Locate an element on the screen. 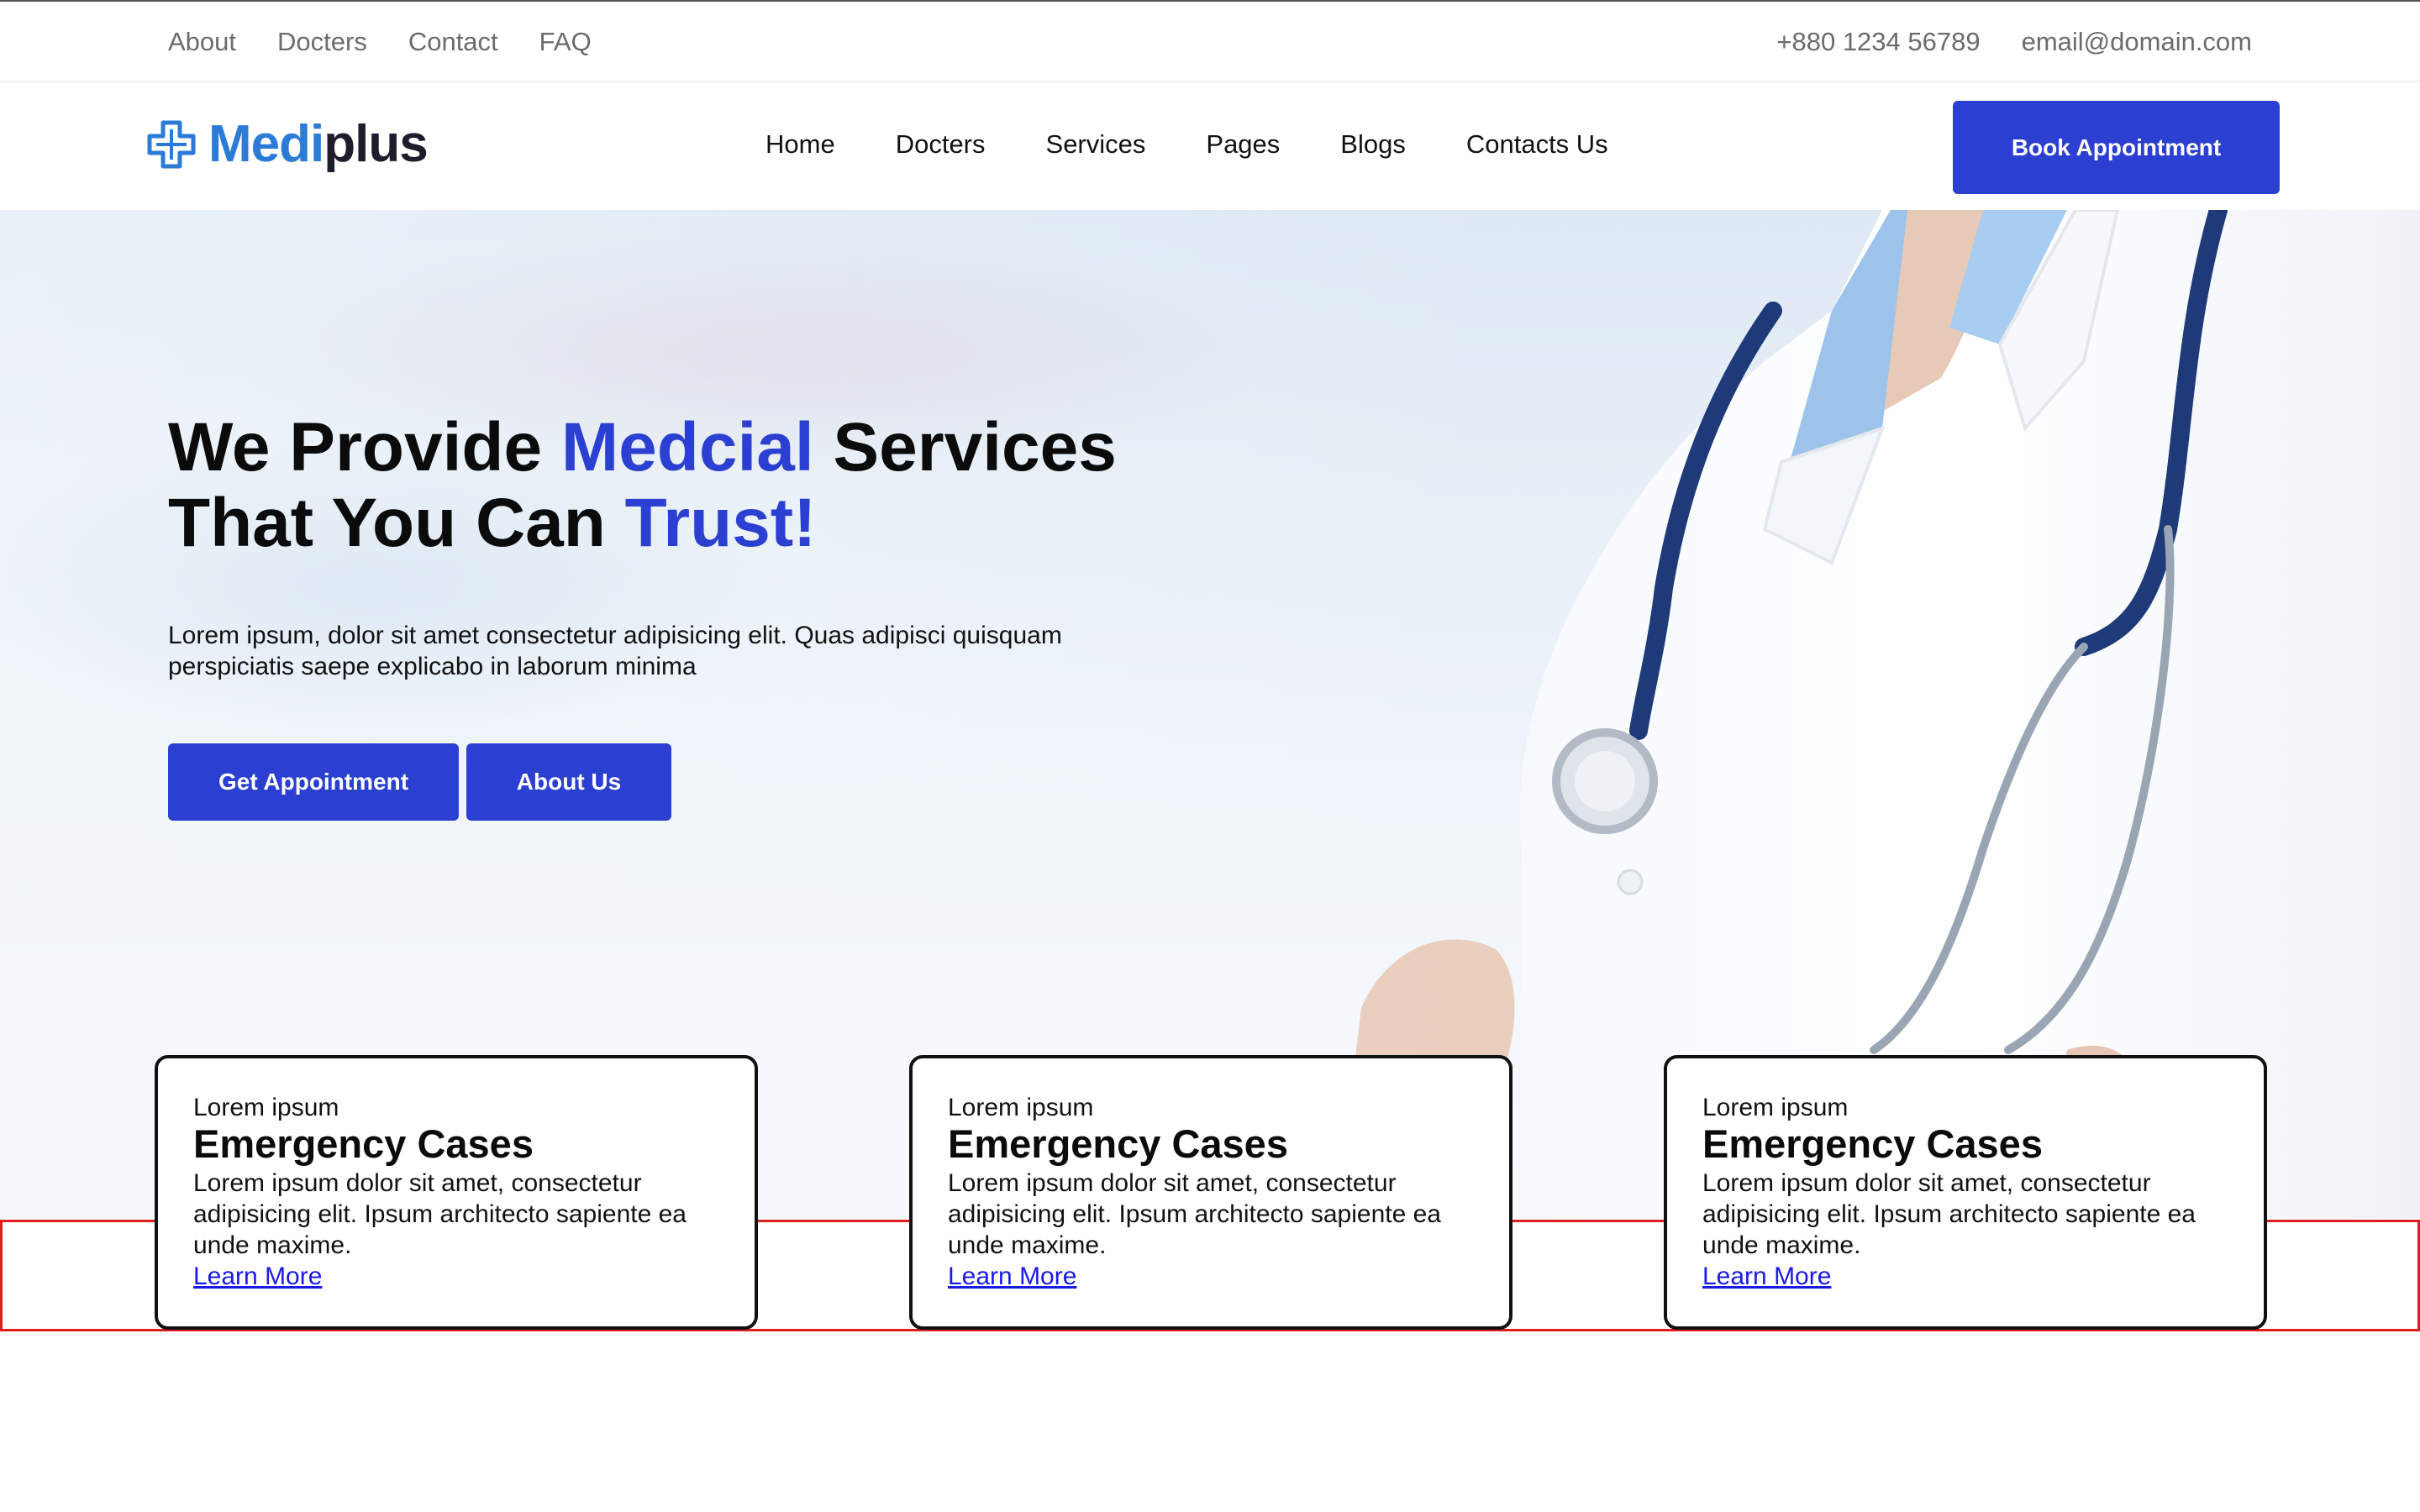  brand-name: Mediplus is located at coordinates (318, 144).